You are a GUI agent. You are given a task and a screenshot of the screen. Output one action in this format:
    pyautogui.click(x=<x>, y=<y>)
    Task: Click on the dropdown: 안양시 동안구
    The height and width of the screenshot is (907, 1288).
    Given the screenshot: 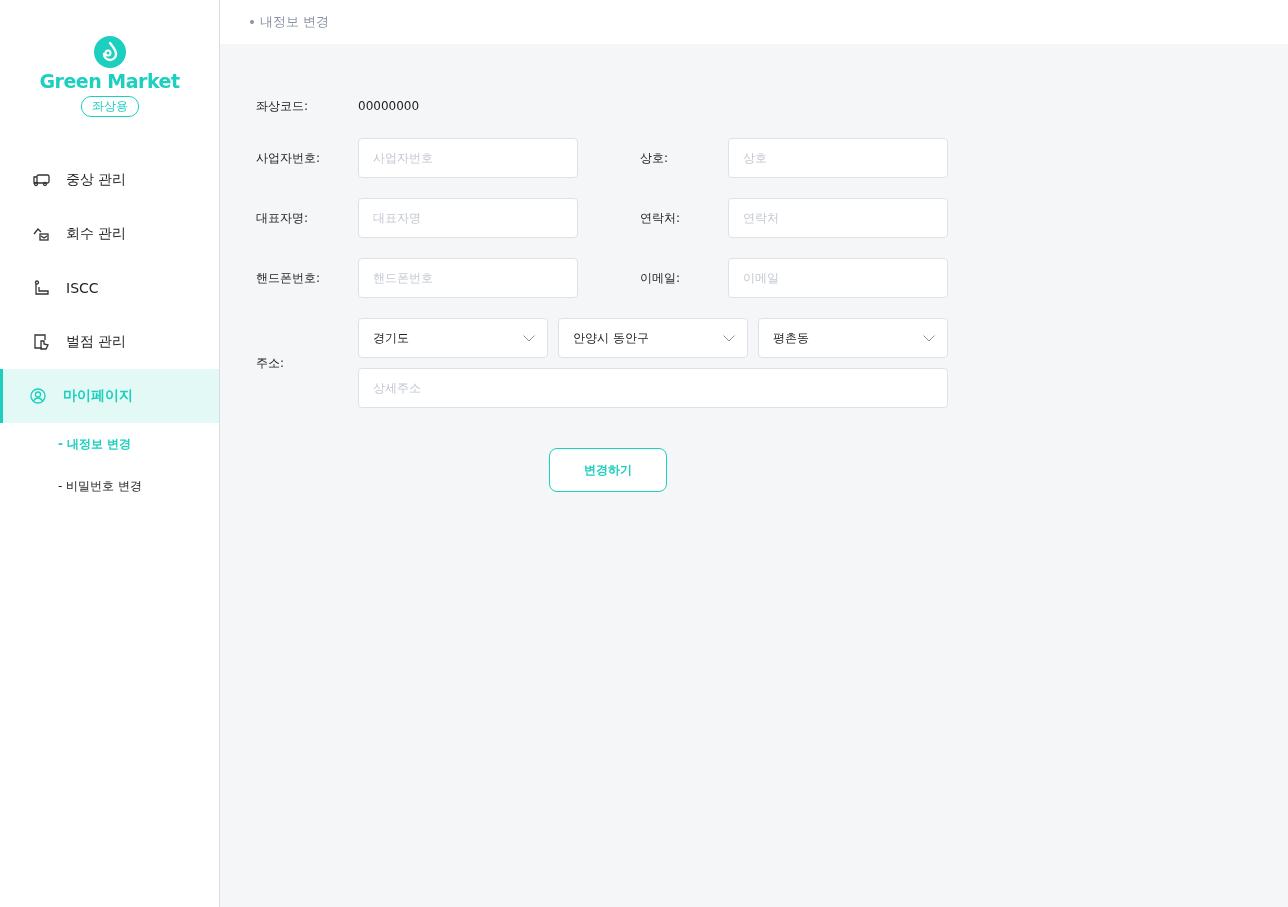 What is the action you would take?
    pyautogui.click(x=653, y=338)
    